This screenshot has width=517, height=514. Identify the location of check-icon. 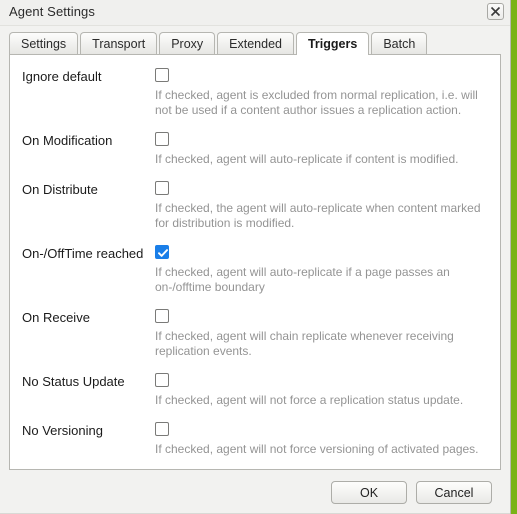
(163, 253).